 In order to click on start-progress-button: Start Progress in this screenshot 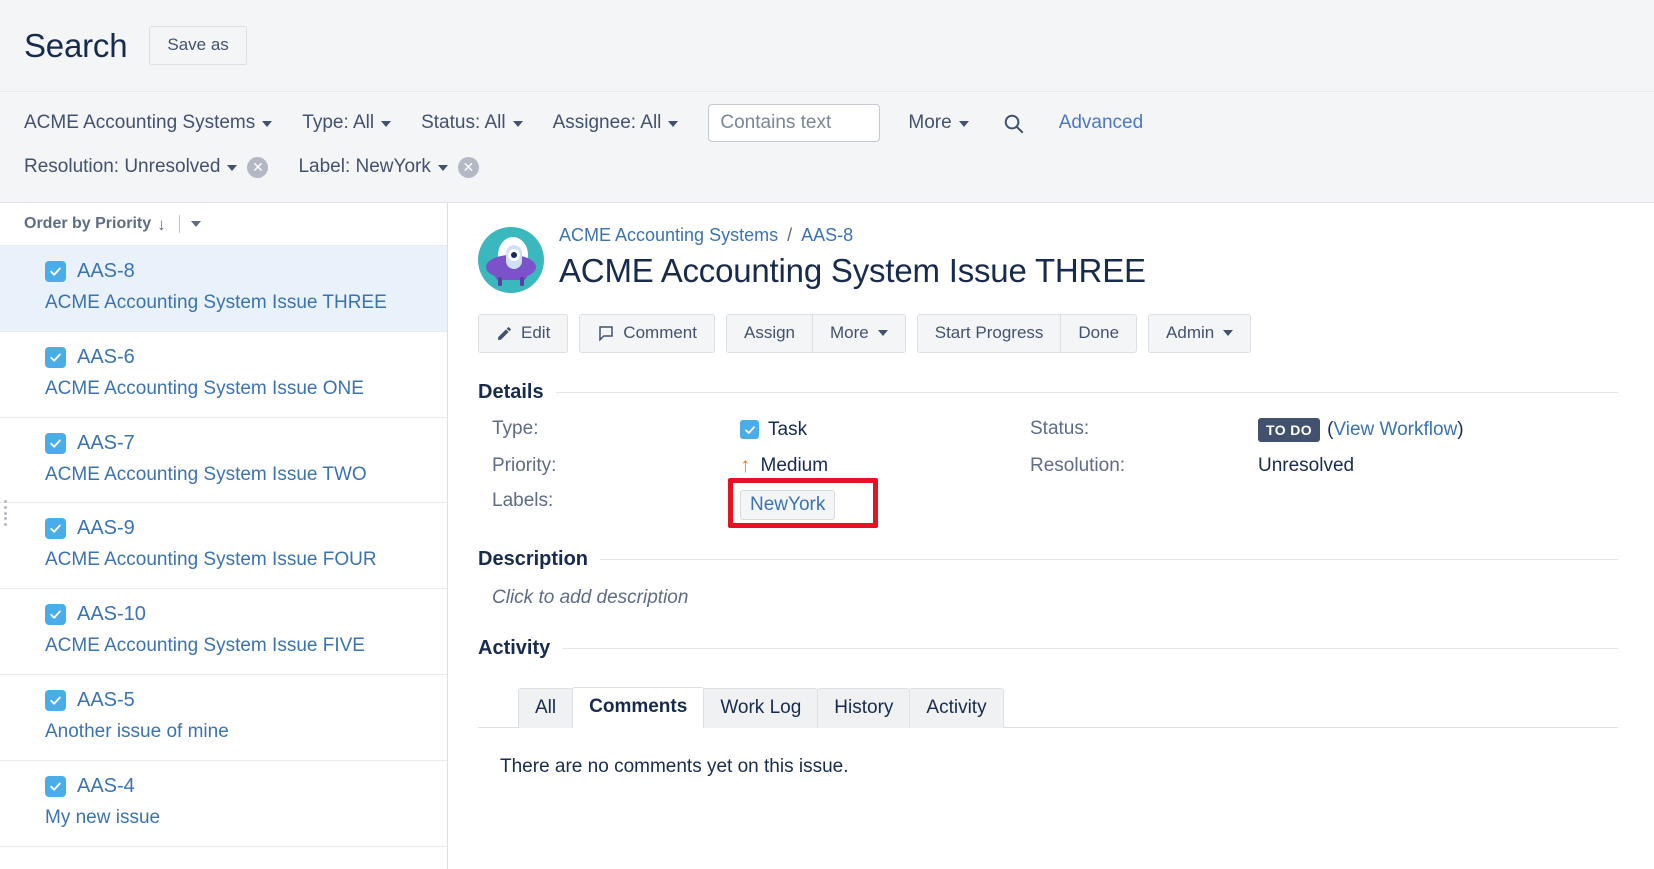, I will do `click(989, 333)`.